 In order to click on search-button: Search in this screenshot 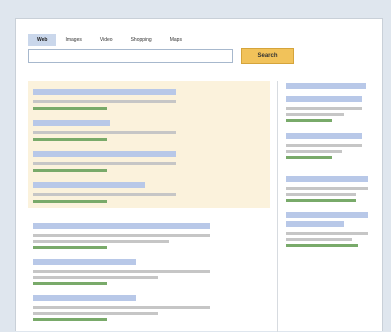, I will do `click(267, 56)`.